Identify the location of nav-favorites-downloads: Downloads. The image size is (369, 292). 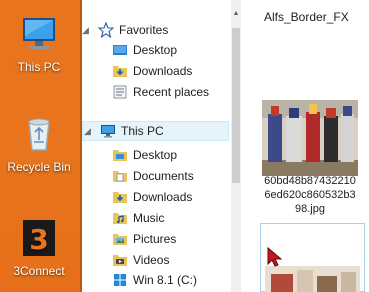
(152, 71).